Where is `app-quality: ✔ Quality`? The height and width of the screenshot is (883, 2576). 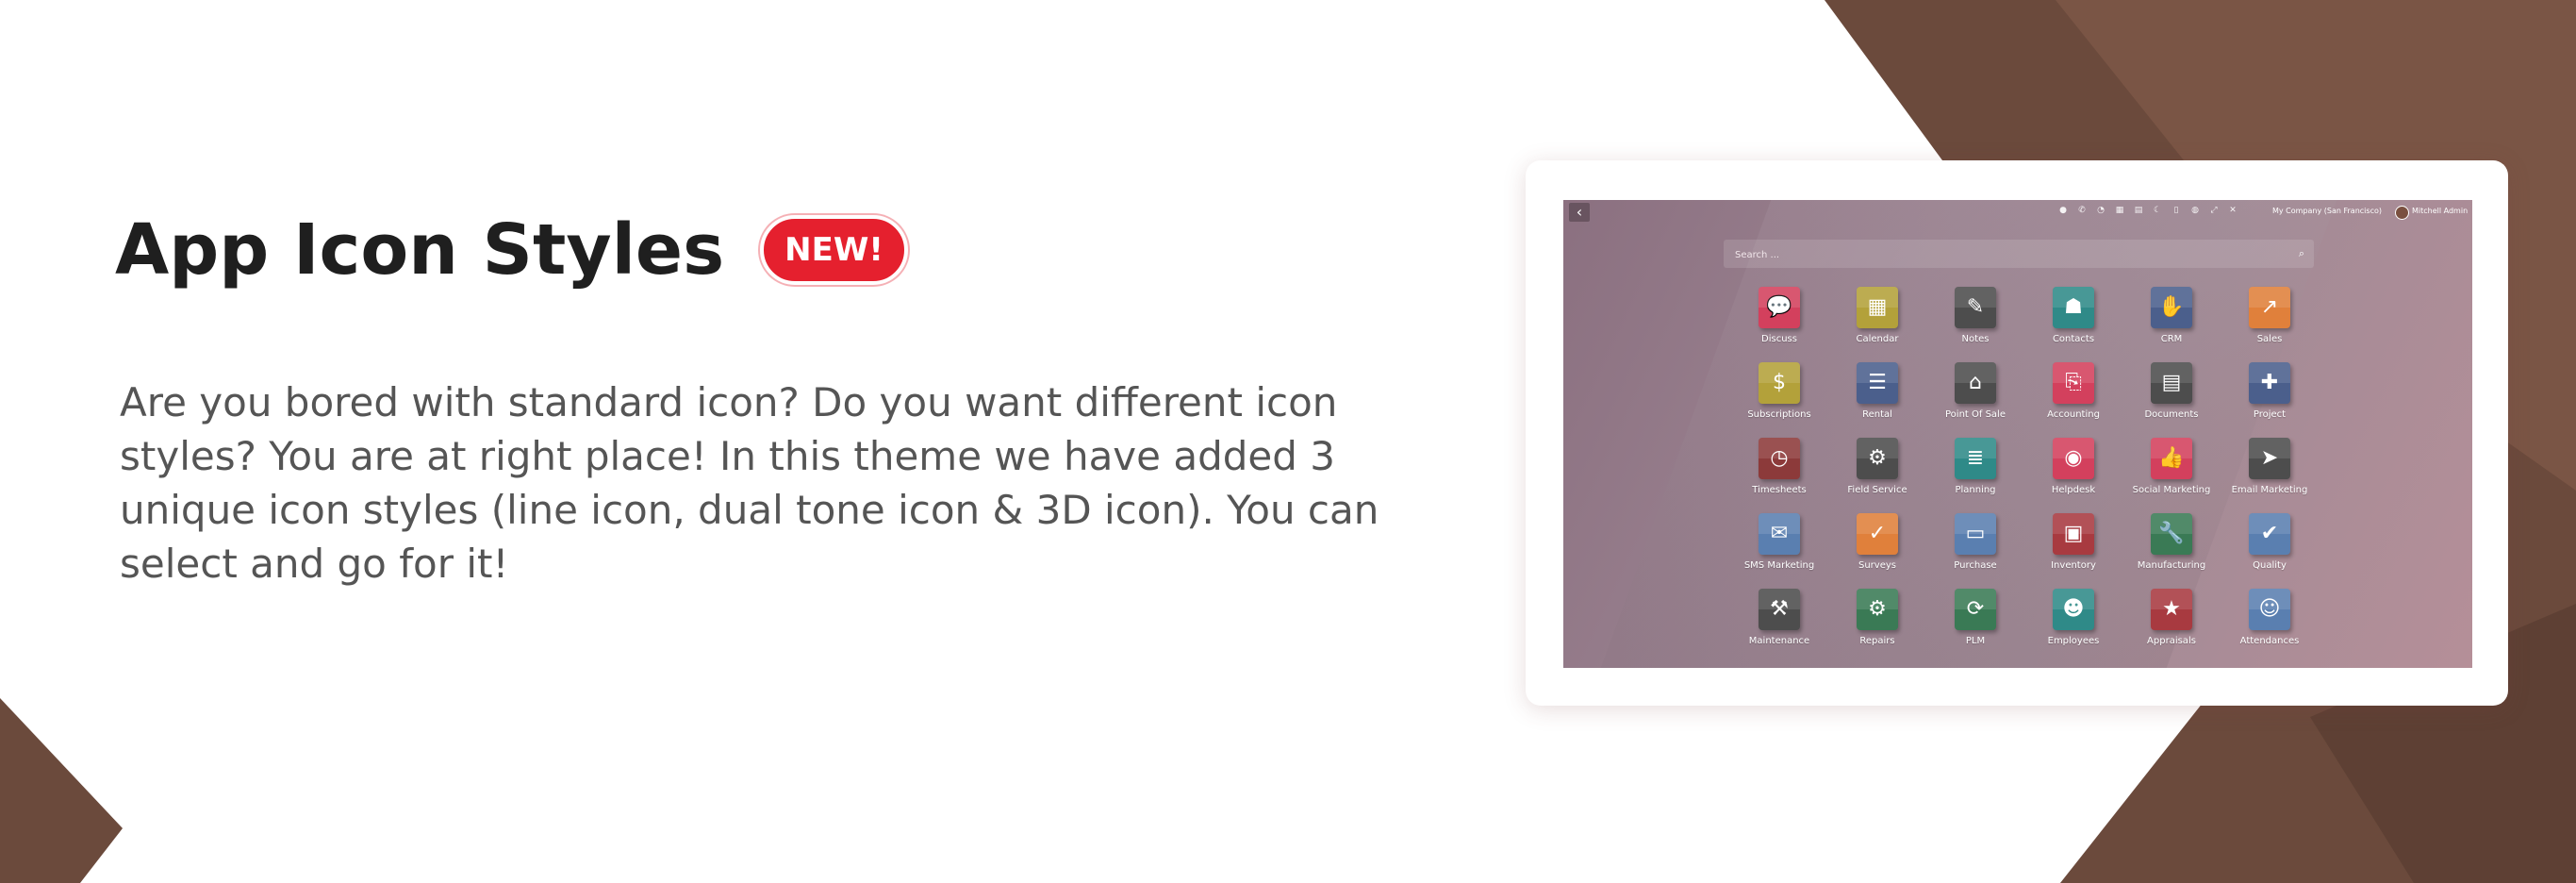
app-quality: ✔ Quality is located at coordinates (2270, 551).